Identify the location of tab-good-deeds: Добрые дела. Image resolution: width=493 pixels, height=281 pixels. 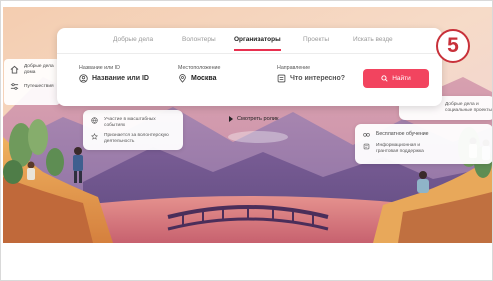
(133, 39).